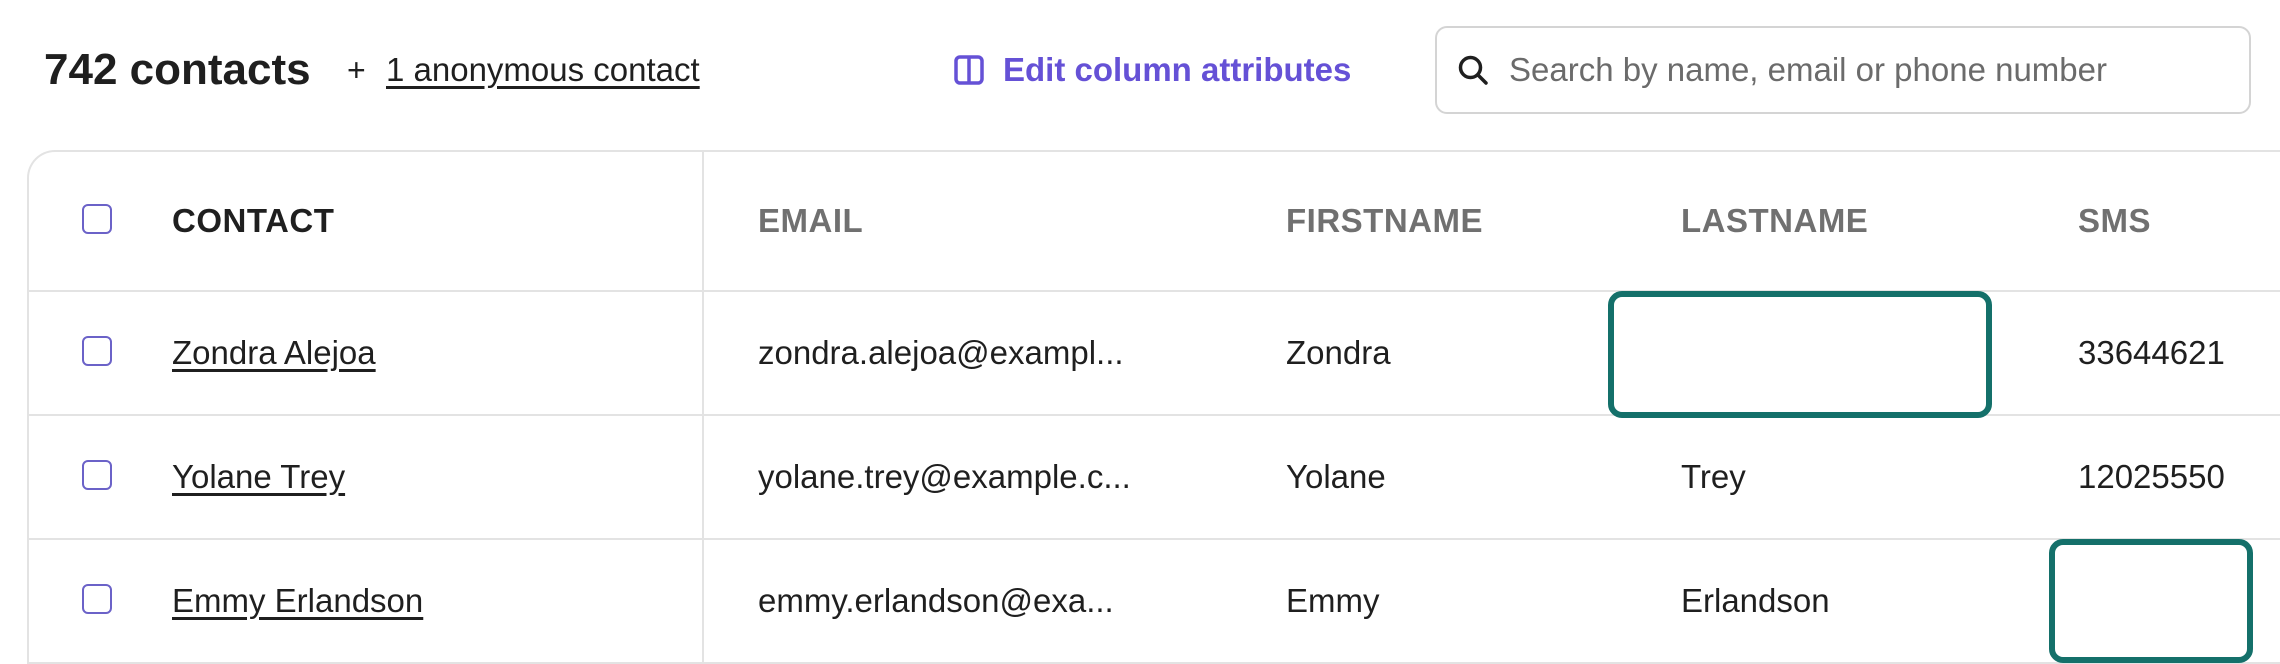  I want to click on column-header-lastname: LASTNAME, so click(1774, 221).